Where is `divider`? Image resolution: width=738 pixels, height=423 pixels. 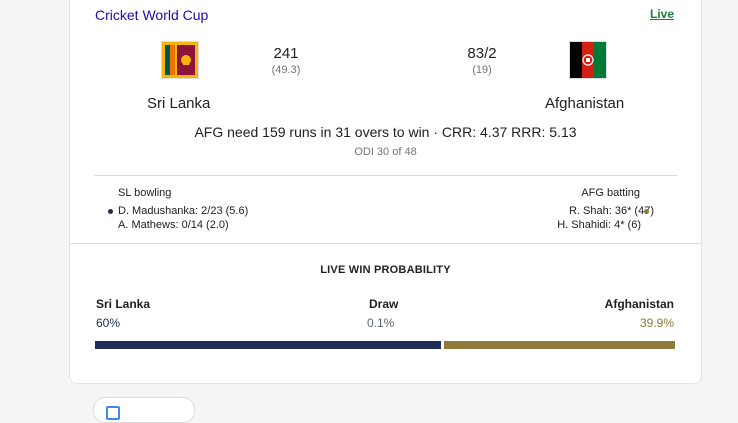 divider is located at coordinates (385, 175).